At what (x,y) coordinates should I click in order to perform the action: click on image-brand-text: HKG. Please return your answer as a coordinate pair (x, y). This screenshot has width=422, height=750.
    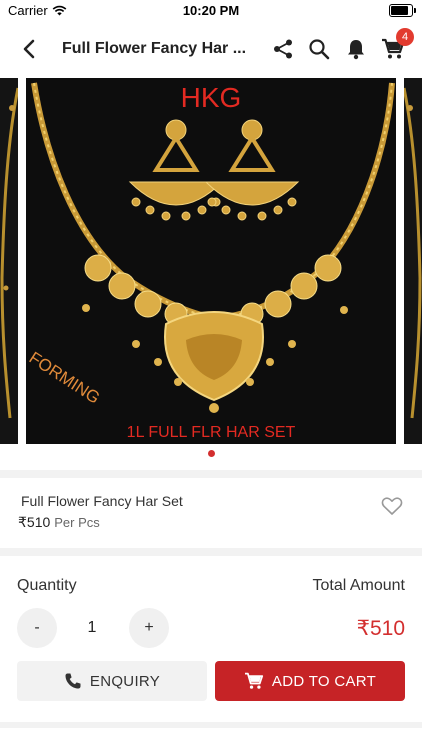
    Looking at the image, I should click on (211, 97).